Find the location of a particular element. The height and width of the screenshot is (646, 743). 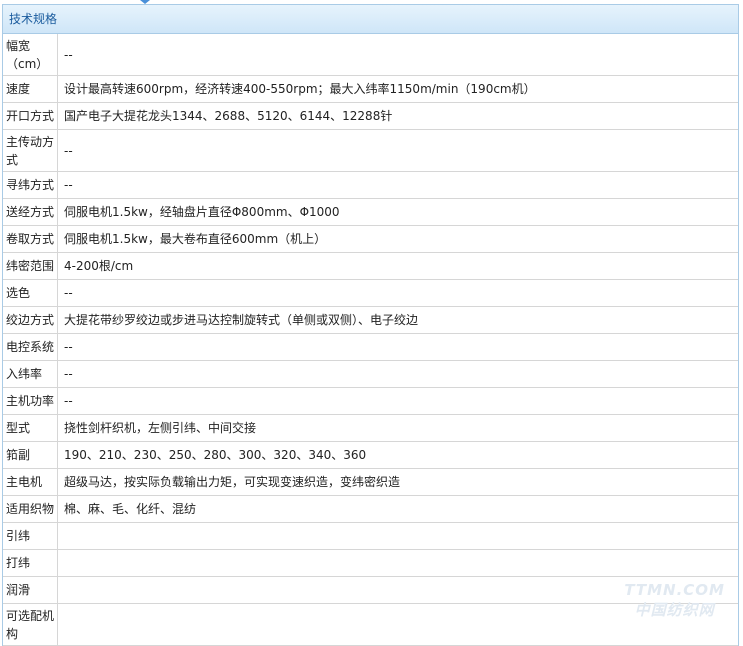

row-label: 入纬率 is located at coordinates (30, 374).